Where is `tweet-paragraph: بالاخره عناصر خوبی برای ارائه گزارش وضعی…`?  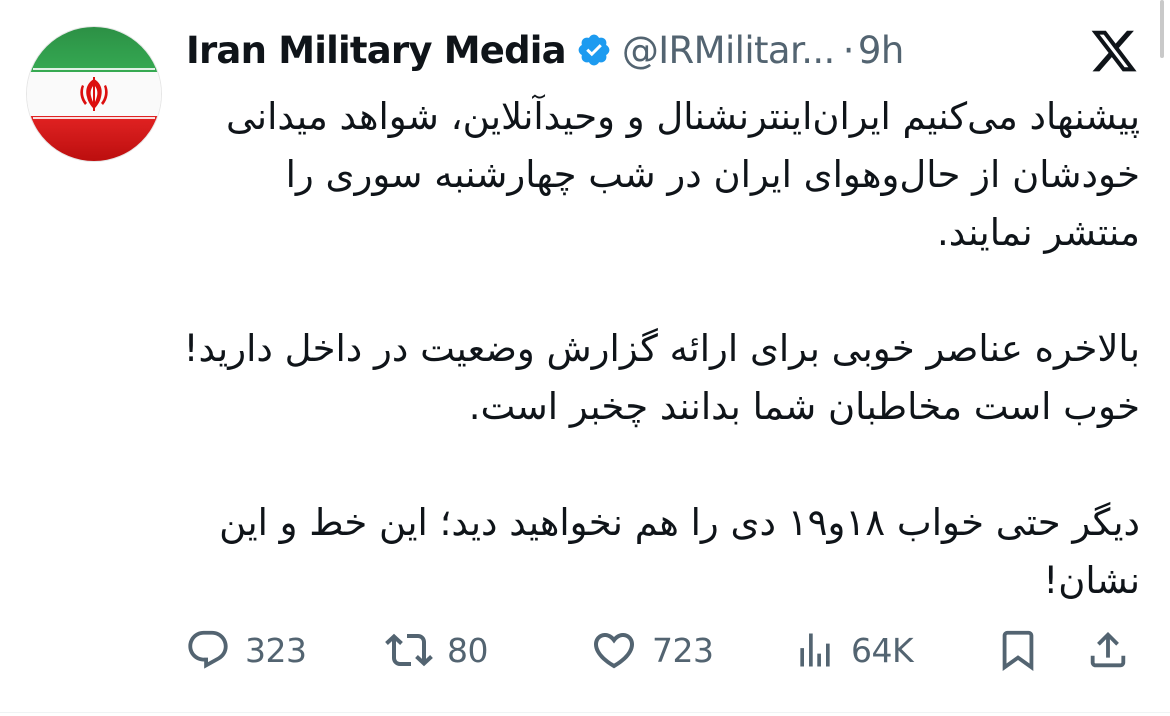
tweet-paragraph: بالاخره عناصر خوبی برای ارائه گزارش وضعی… is located at coordinates (661, 377).